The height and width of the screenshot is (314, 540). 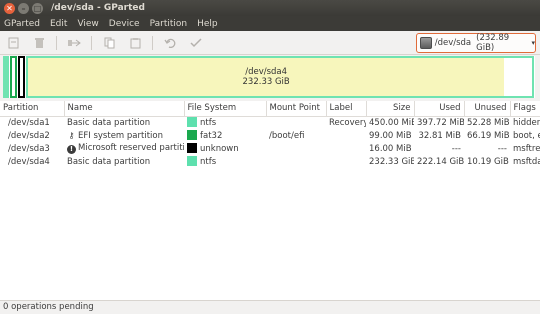 What do you see at coordinates (170, 43) in the screenshot?
I see `undo-icon` at bounding box center [170, 43].